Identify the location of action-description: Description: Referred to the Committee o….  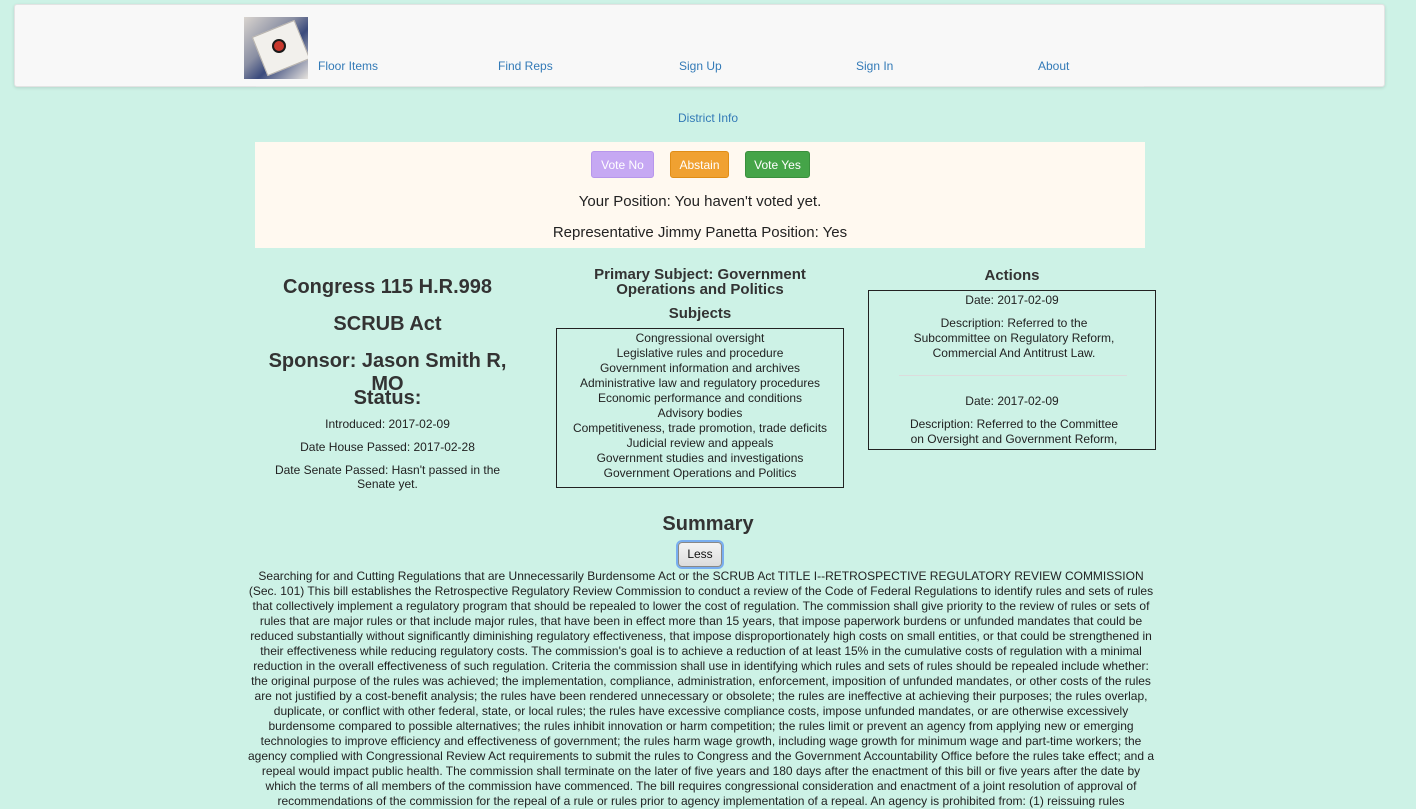
(1014, 433).